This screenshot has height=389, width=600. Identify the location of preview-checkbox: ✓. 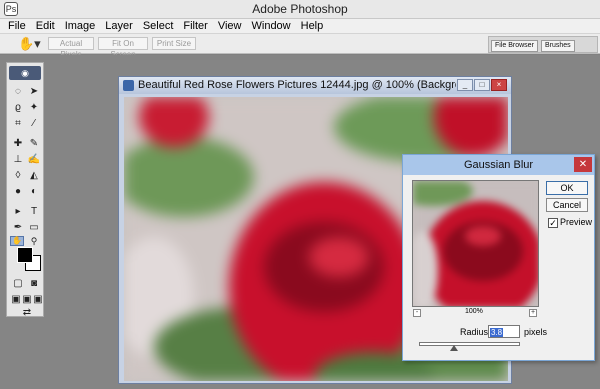
(553, 223).